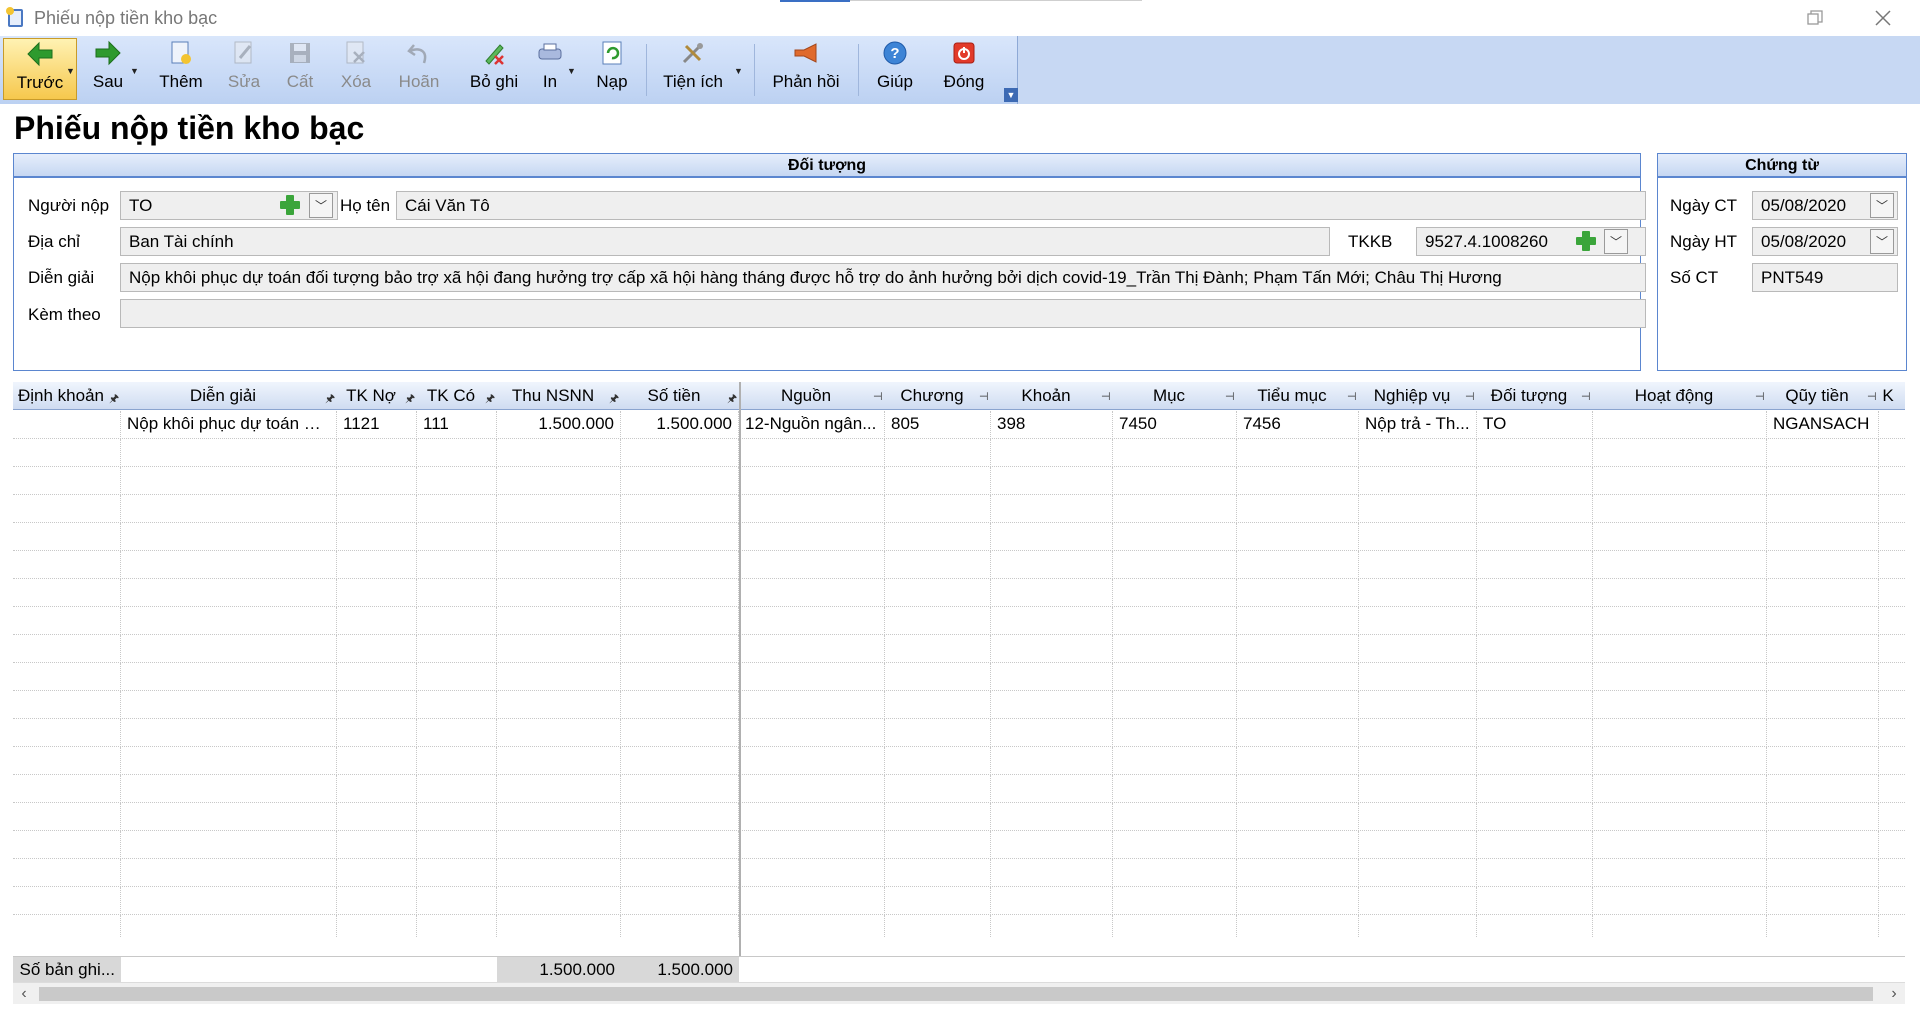 This screenshot has height=1014, width=1920. What do you see at coordinates (1529, 396) in the screenshot?
I see `column-header: Đối tượng` at bounding box center [1529, 396].